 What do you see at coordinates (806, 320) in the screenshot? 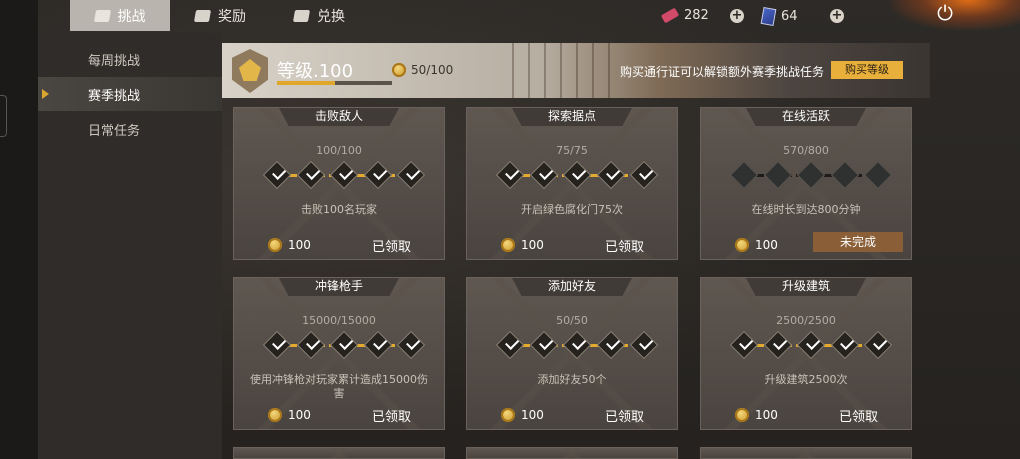
I see `card-progress: 2500/2500` at bounding box center [806, 320].